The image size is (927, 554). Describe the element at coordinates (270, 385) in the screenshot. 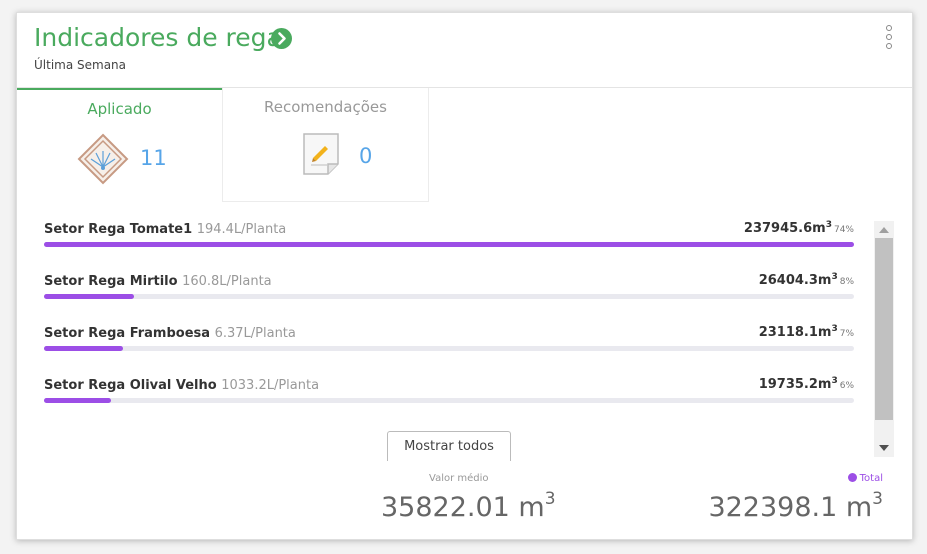

I see `sector-rate: 1033.2L/Planta` at that location.